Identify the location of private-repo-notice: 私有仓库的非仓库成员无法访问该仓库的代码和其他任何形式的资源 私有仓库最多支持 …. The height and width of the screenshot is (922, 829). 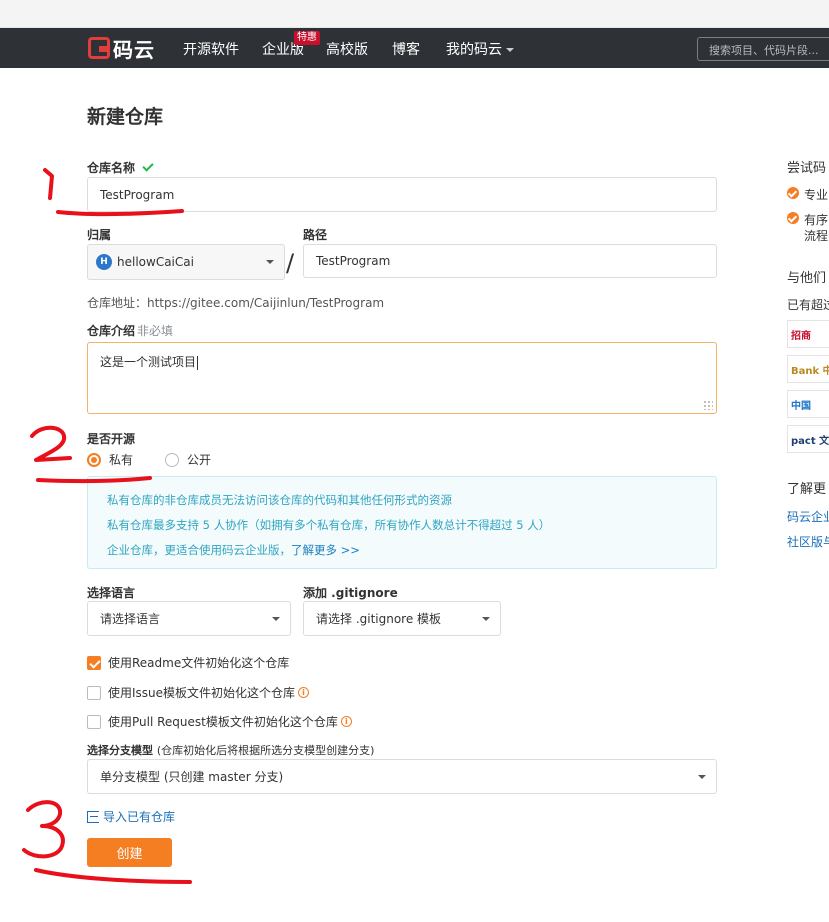
(402, 522).